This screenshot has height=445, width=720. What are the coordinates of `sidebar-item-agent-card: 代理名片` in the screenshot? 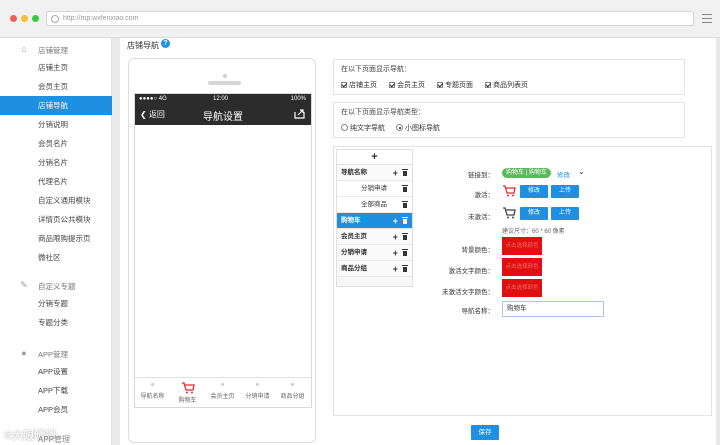 It's located at (56, 181).